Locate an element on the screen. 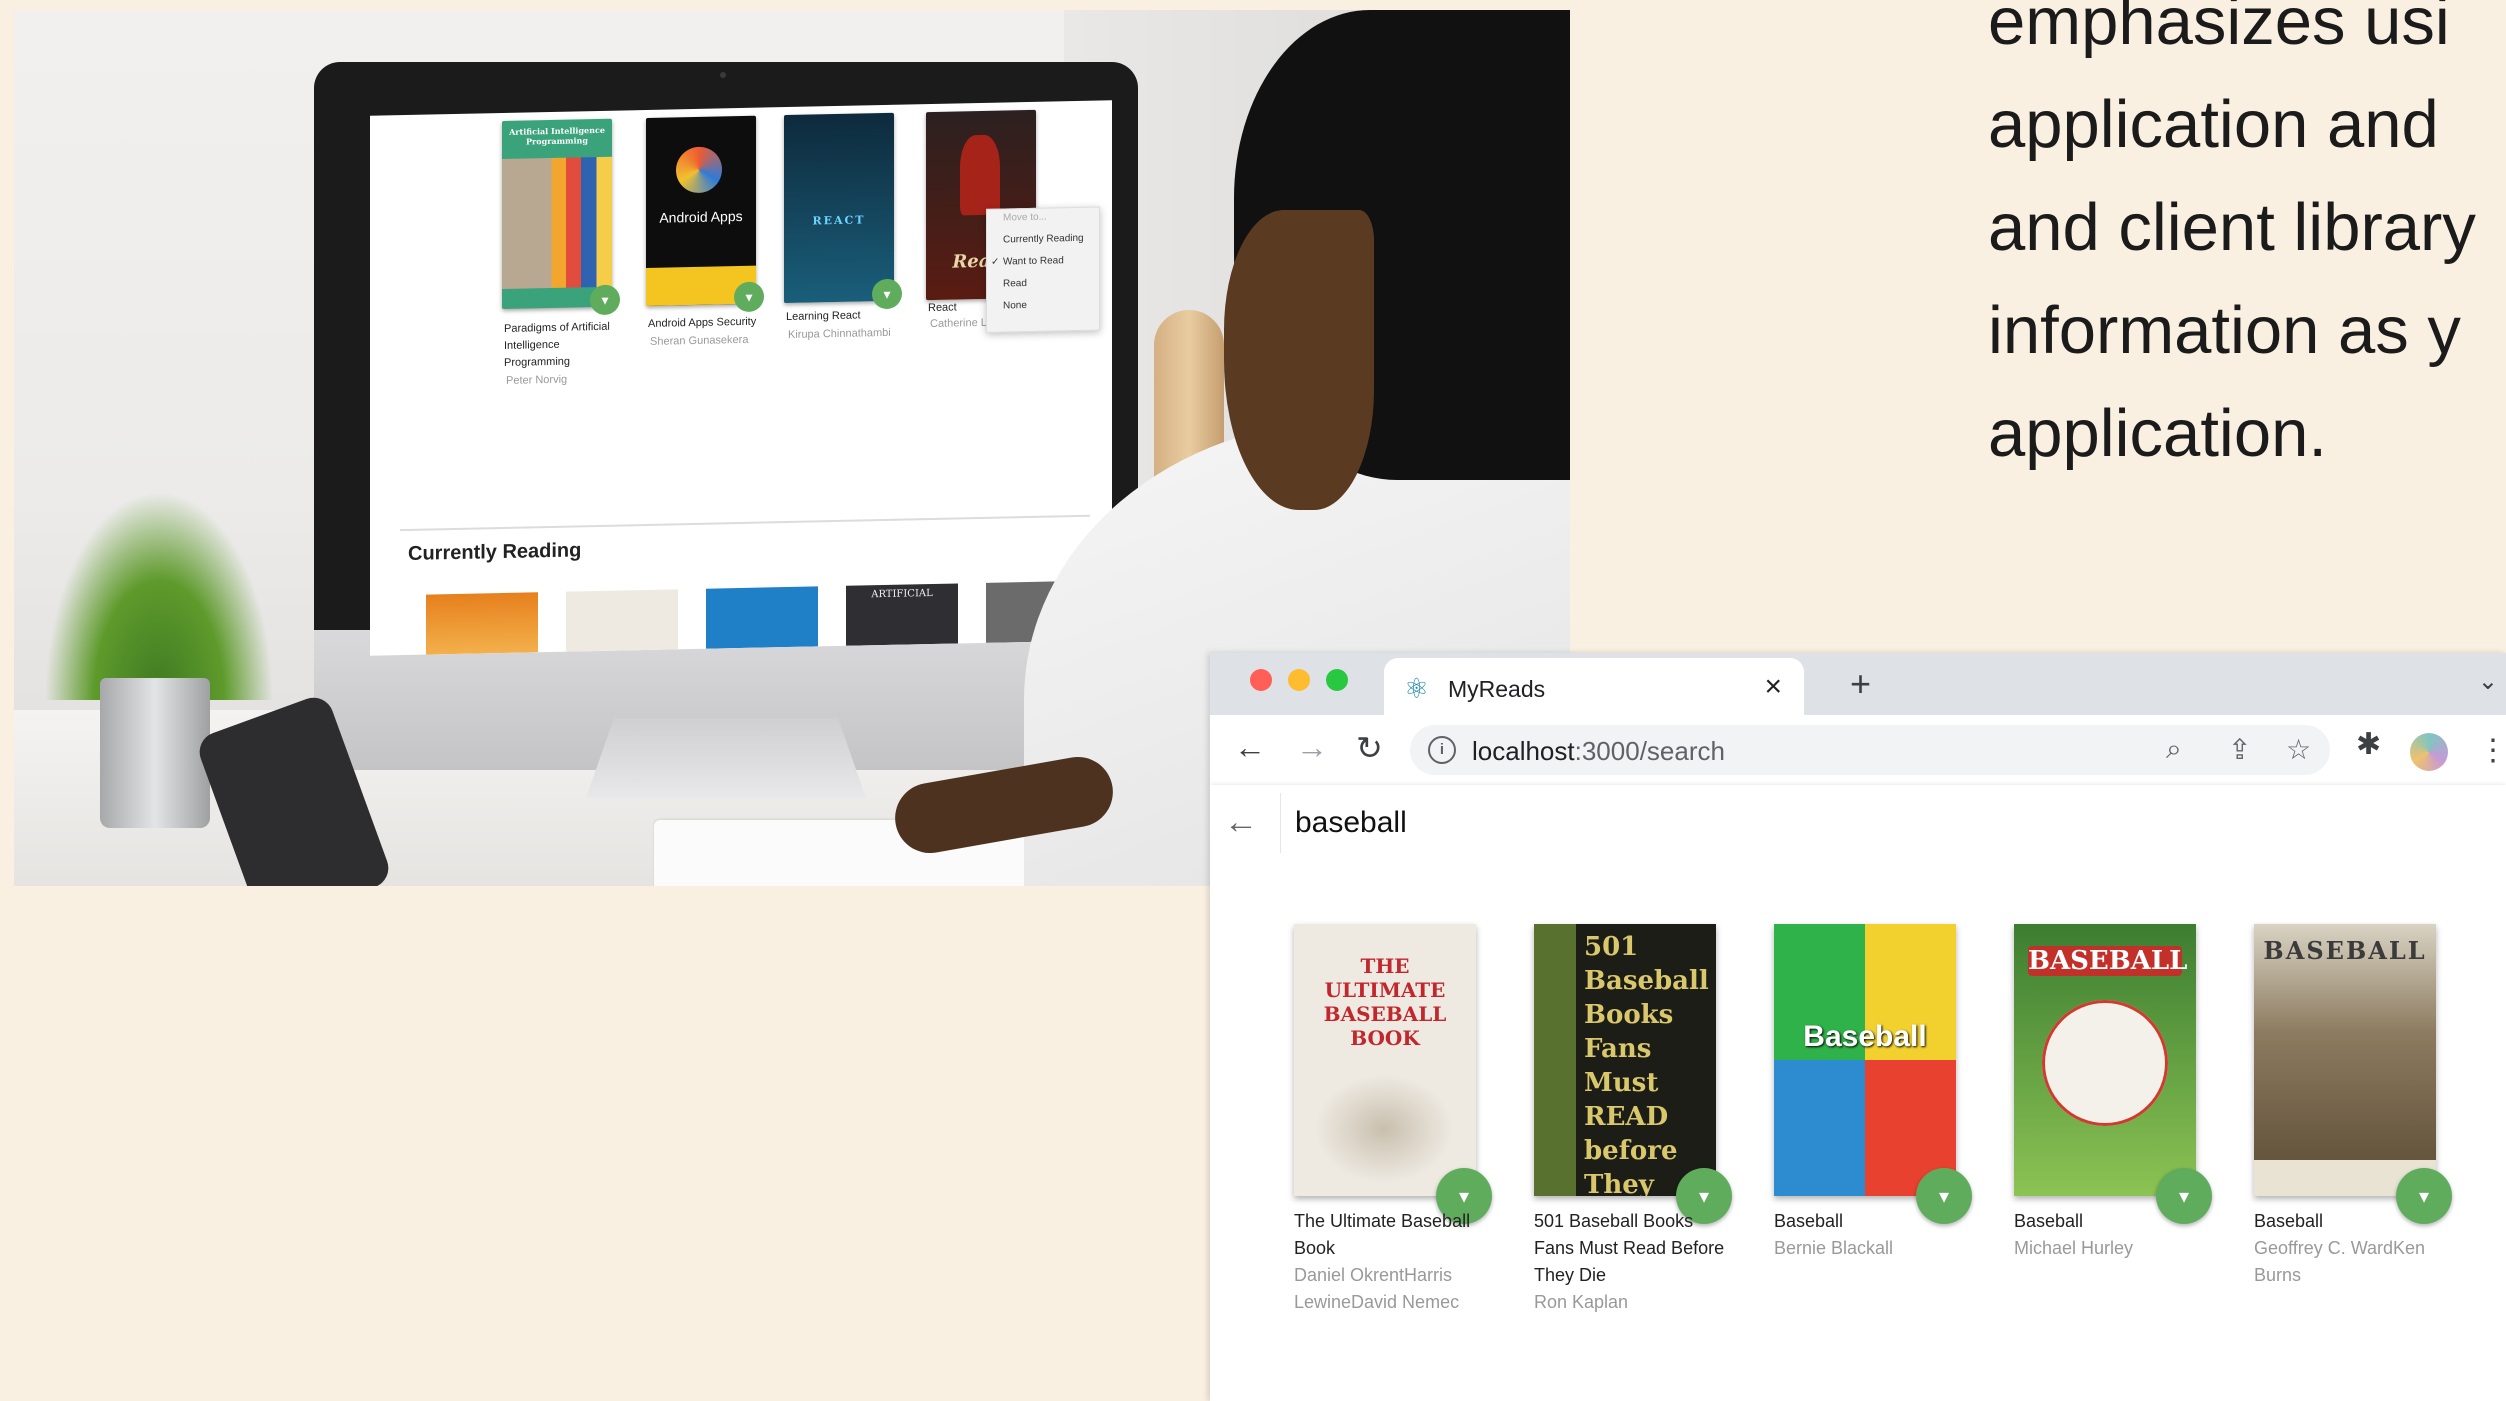 Image resolution: width=2506 pixels, height=1401 pixels. mock-book-author: Sheran Gunasekera is located at coordinates (699, 340).